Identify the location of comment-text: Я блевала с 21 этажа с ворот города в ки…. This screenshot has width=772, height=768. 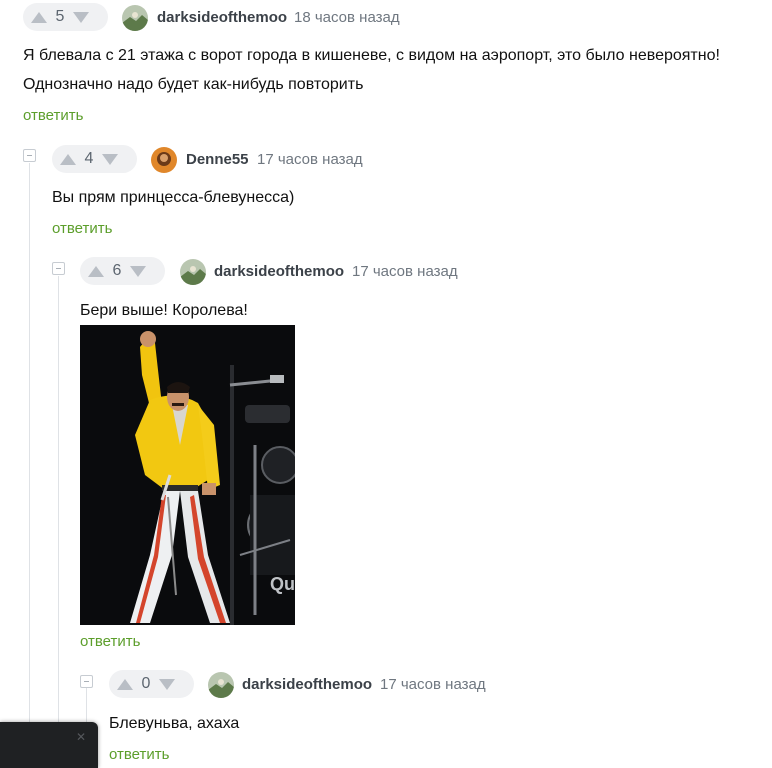
(371, 55).